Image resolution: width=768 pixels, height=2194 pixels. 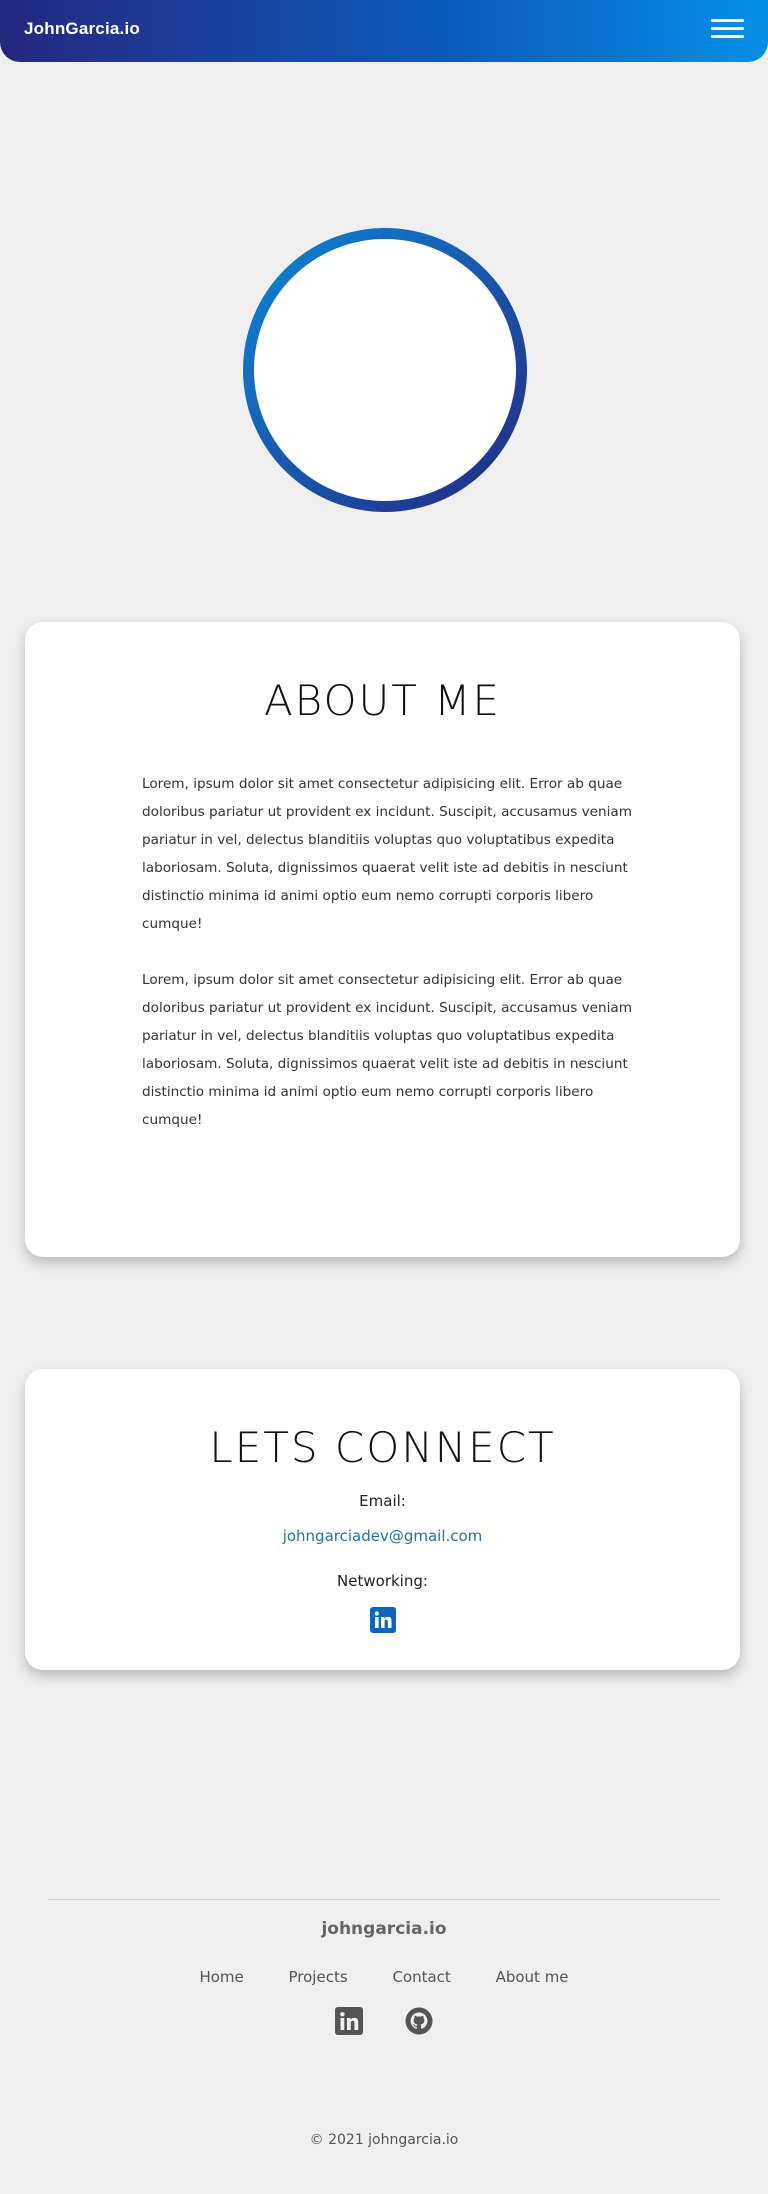 What do you see at coordinates (382, 700) in the screenshot?
I see `about-title: ABOUT ME` at bounding box center [382, 700].